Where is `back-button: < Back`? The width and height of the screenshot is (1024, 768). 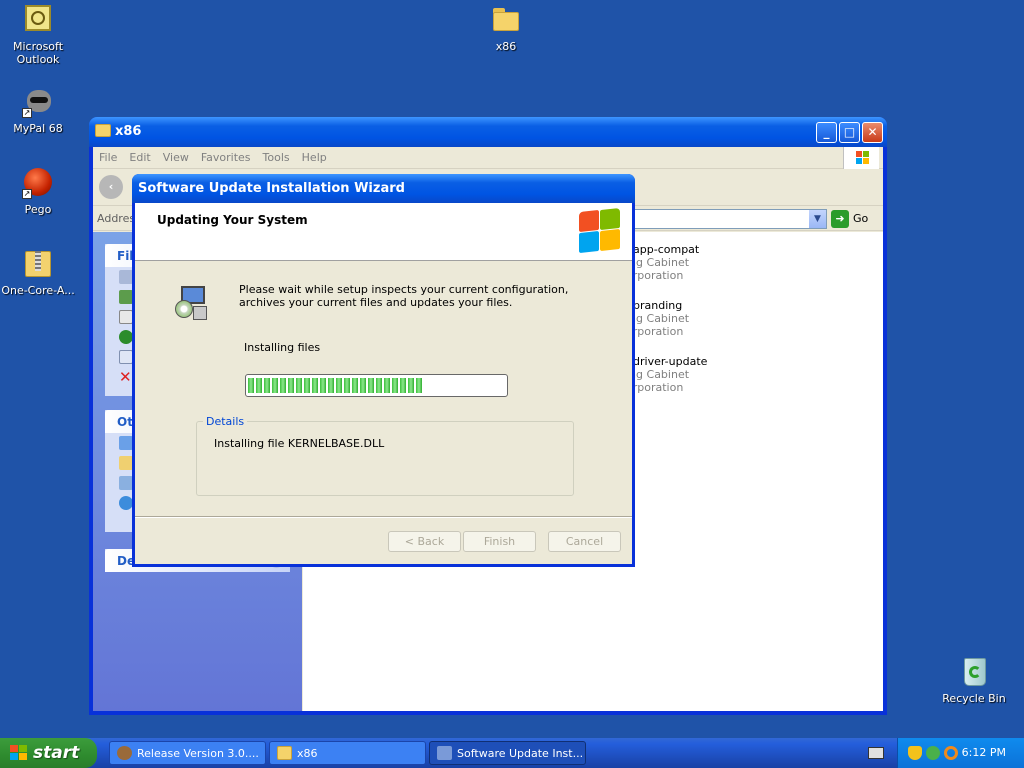 back-button: < Back is located at coordinates (424, 541).